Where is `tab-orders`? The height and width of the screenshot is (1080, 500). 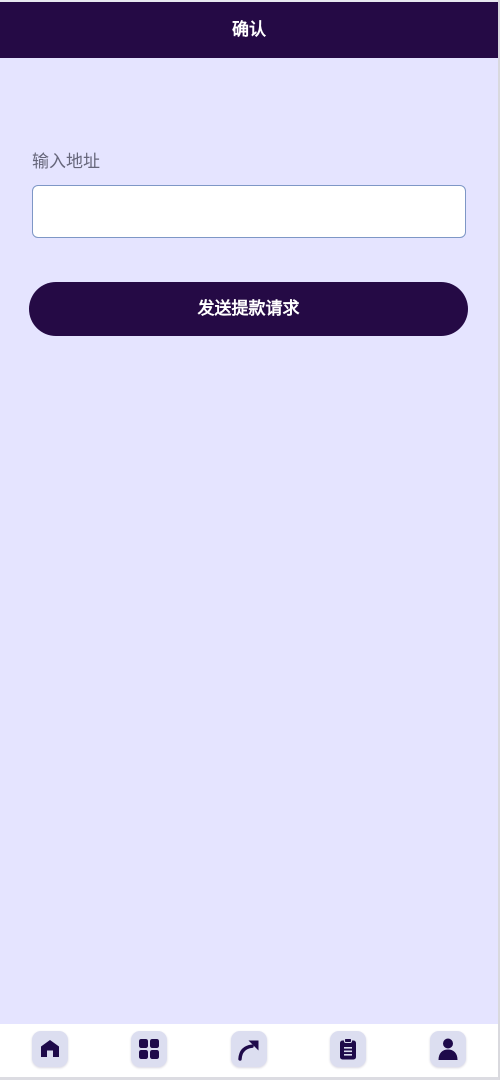 tab-orders is located at coordinates (348, 1049).